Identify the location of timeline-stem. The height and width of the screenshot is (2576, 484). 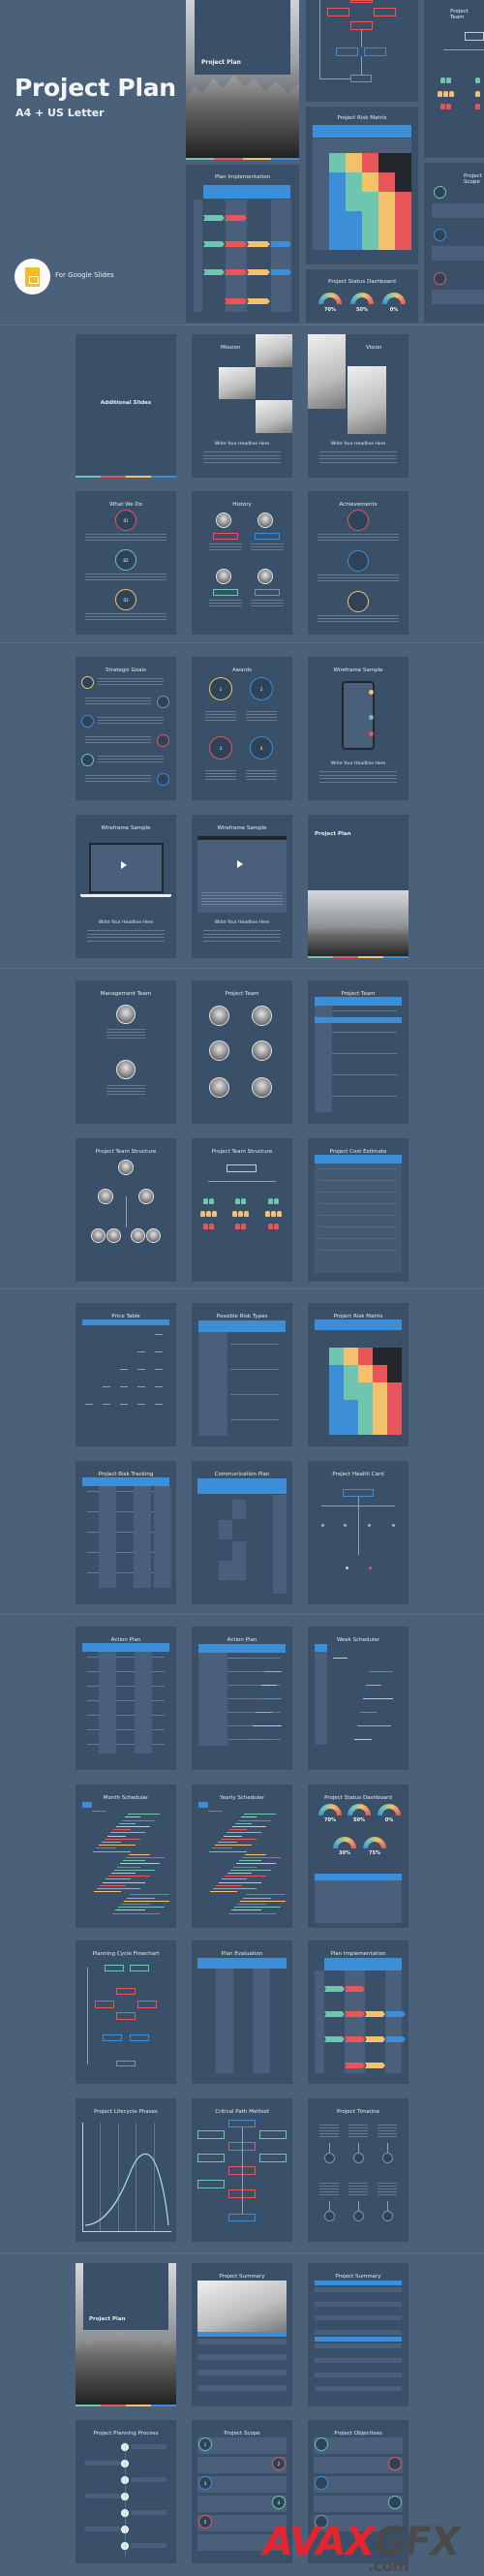
(329, 2148).